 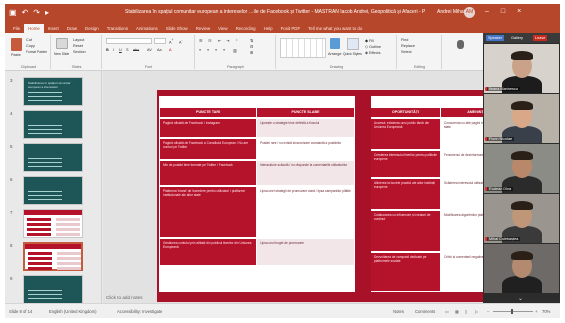 I want to click on align-left-icon: ≡, so click(x=200, y=50).